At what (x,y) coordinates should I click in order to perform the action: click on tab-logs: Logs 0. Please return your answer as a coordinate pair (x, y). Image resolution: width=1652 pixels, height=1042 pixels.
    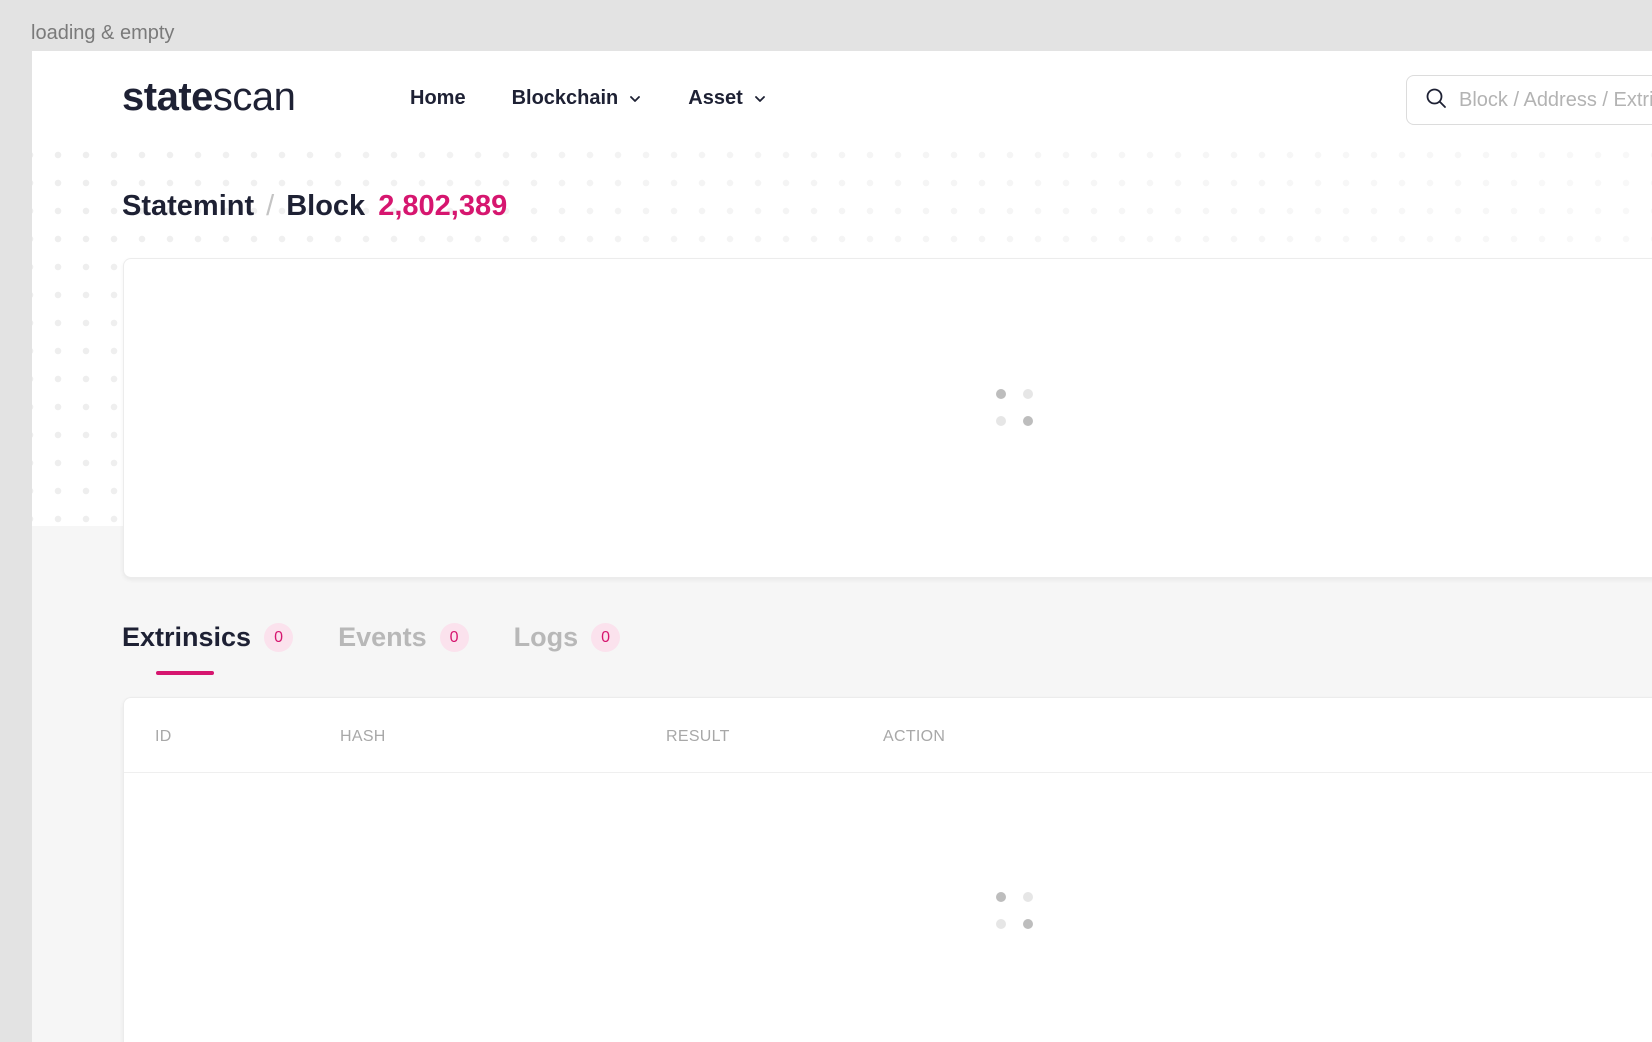
    Looking at the image, I should click on (567, 637).